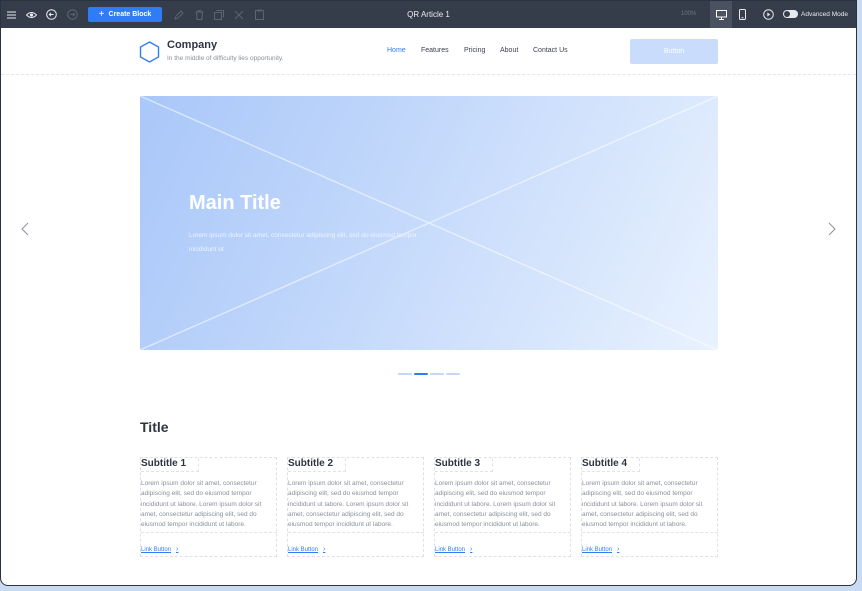 The width and height of the screenshot is (862, 591). What do you see at coordinates (199, 14) in the screenshot?
I see `trash-icon` at bounding box center [199, 14].